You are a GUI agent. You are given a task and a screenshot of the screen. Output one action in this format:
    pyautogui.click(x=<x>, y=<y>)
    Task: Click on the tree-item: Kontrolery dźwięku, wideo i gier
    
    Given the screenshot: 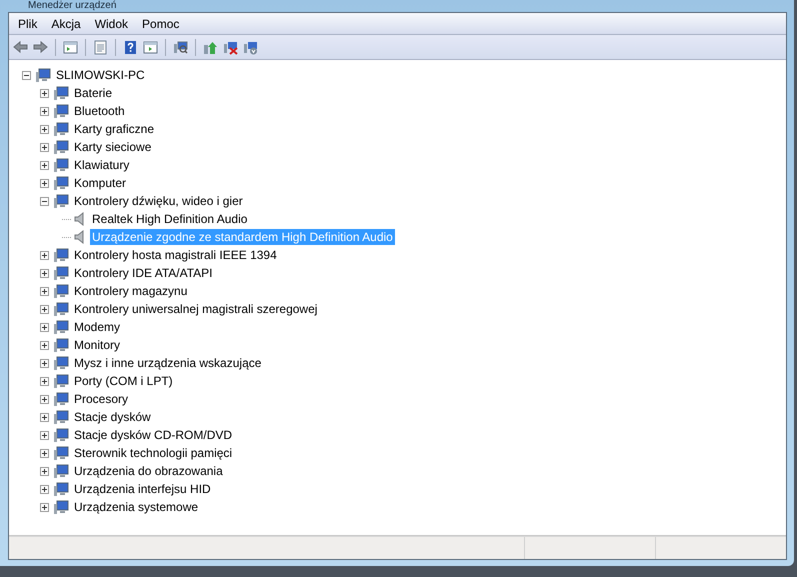 What is the action you would take?
    pyautogui.click(x=158, y=201)
    